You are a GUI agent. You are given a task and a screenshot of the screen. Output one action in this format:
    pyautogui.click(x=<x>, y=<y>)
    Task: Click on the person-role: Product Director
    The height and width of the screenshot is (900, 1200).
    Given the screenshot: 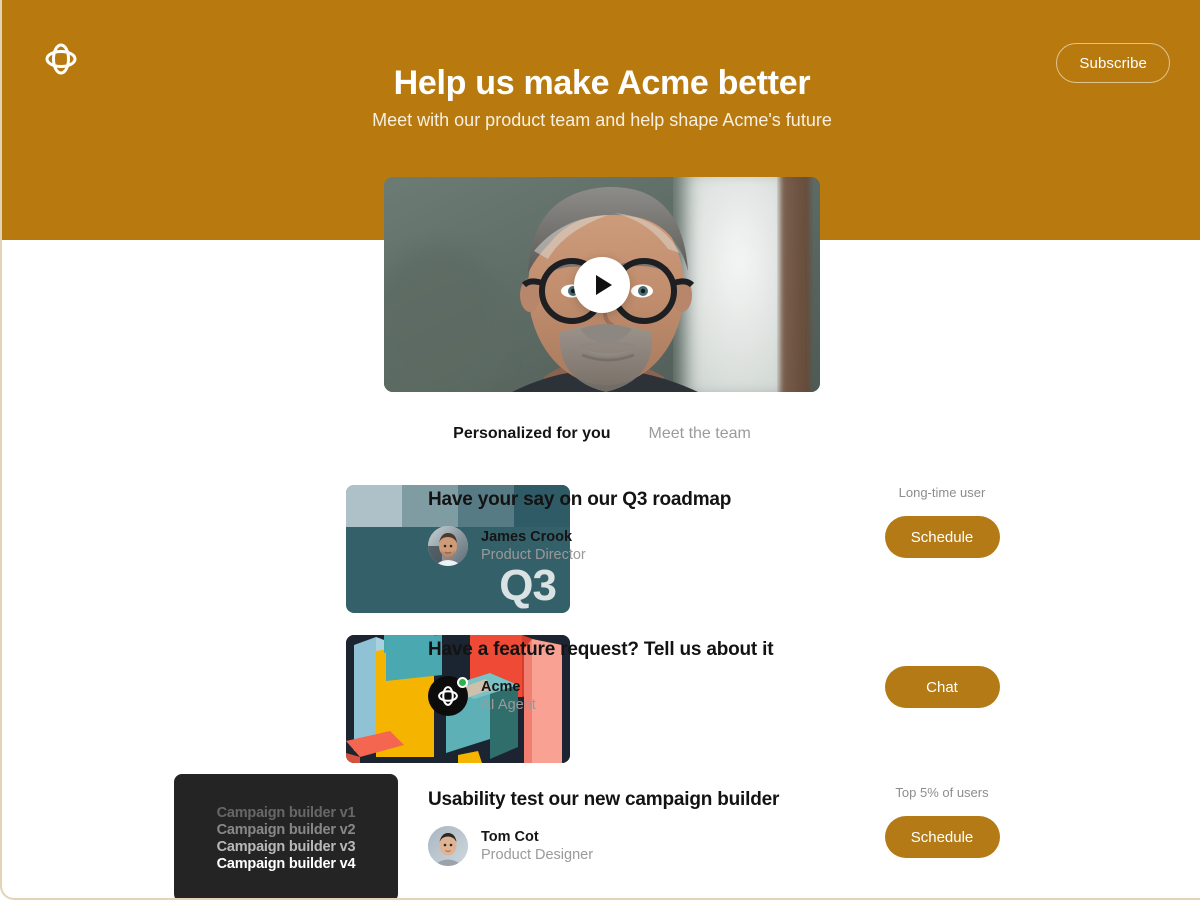 What is the action you would take?
    pyautogui.click(x=533, y=555)
    